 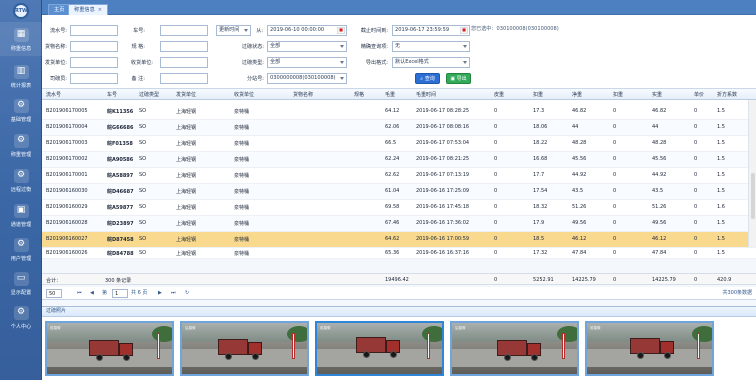 What do you see at coordinates (184, 30) in the screenshot?
I see `plate-number-input` at bounding box center [184, 30].